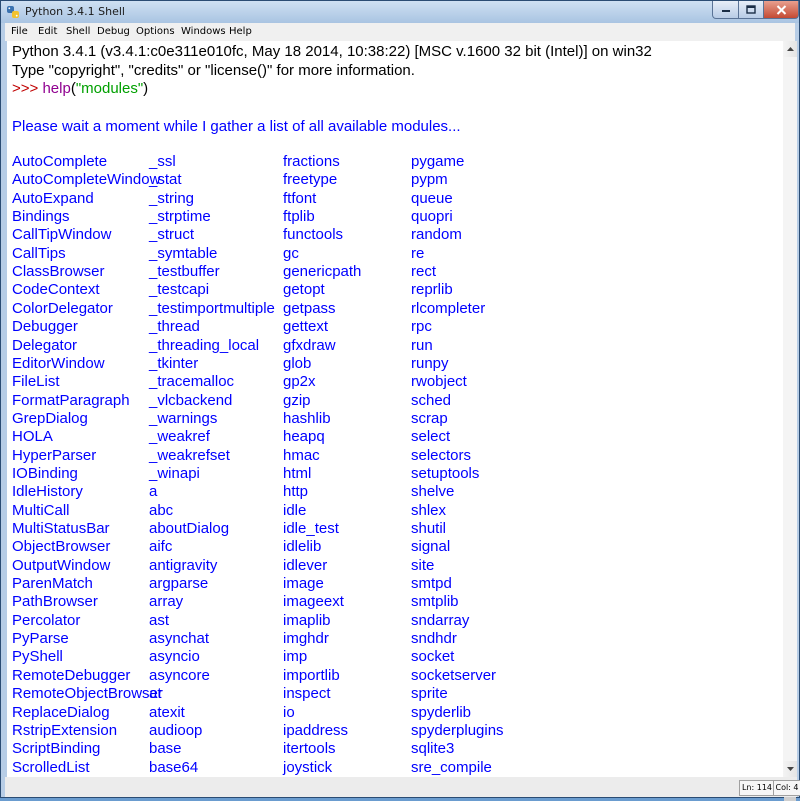 This screenshot has height=801, width=800. I want to click on module-name: signal, so click(431, 547).